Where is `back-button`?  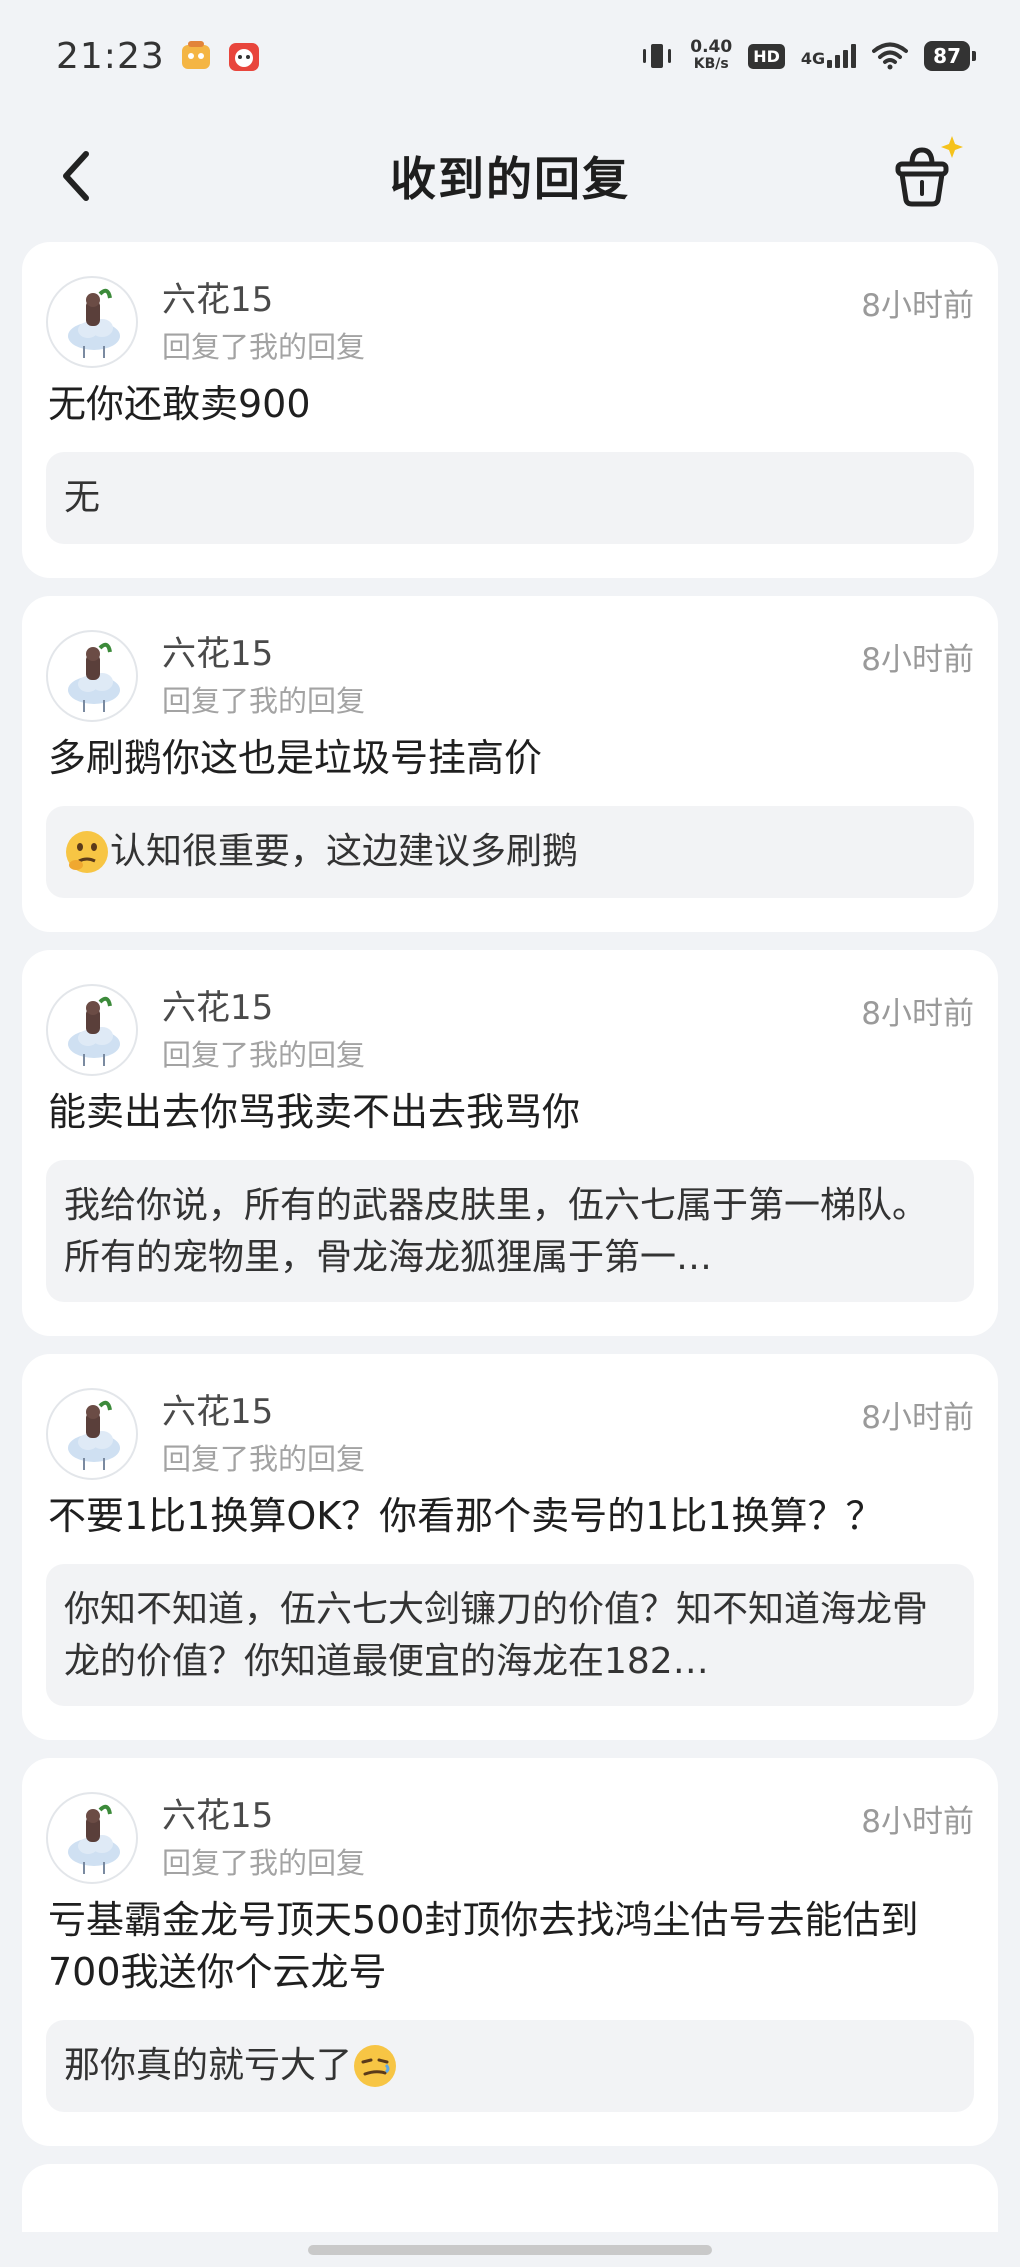 back-button is located at coordinates (86, 176).